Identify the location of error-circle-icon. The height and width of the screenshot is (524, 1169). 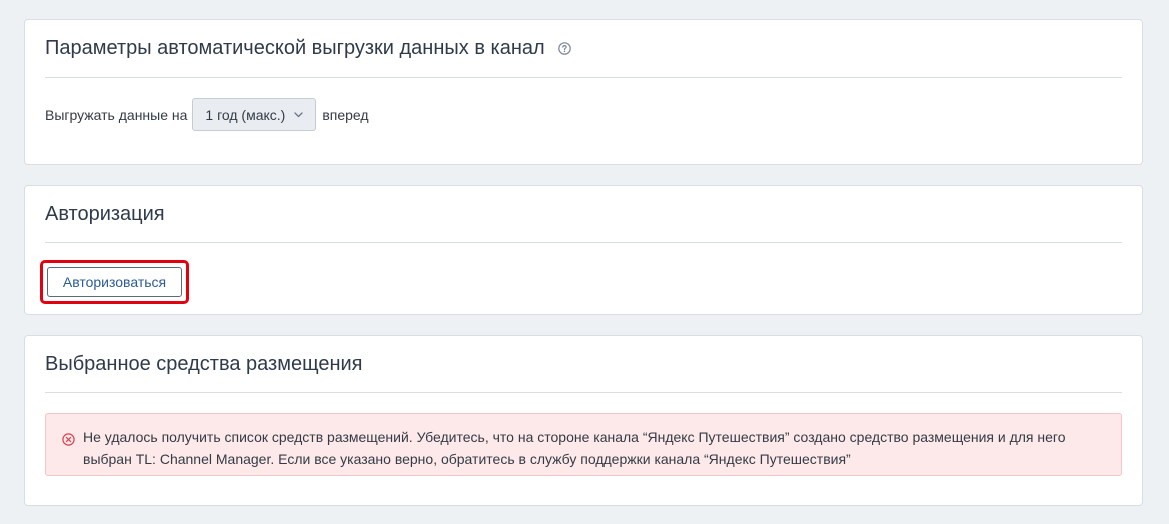
(68, 438).